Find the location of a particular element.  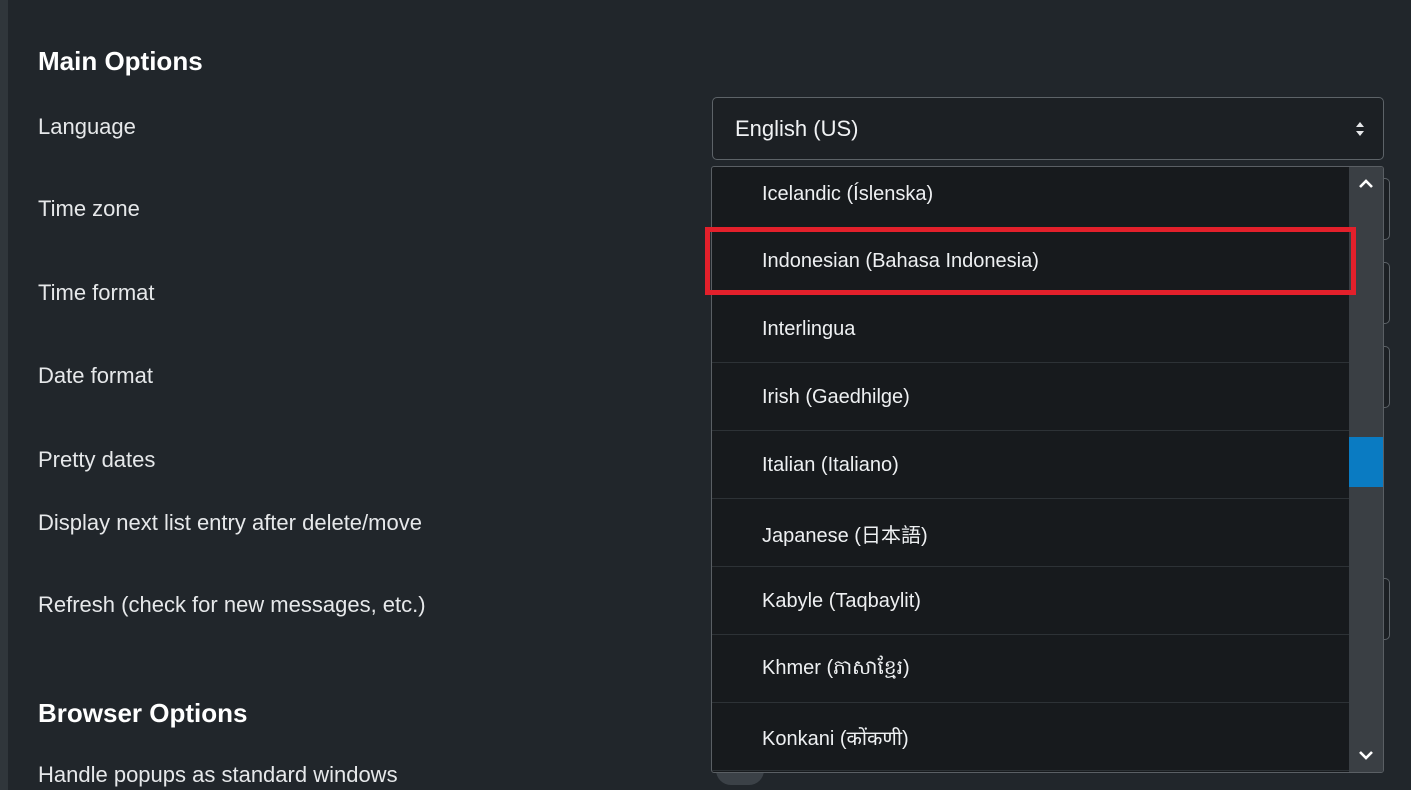

language-select: English (US) is located at coordinates (1048, 128).